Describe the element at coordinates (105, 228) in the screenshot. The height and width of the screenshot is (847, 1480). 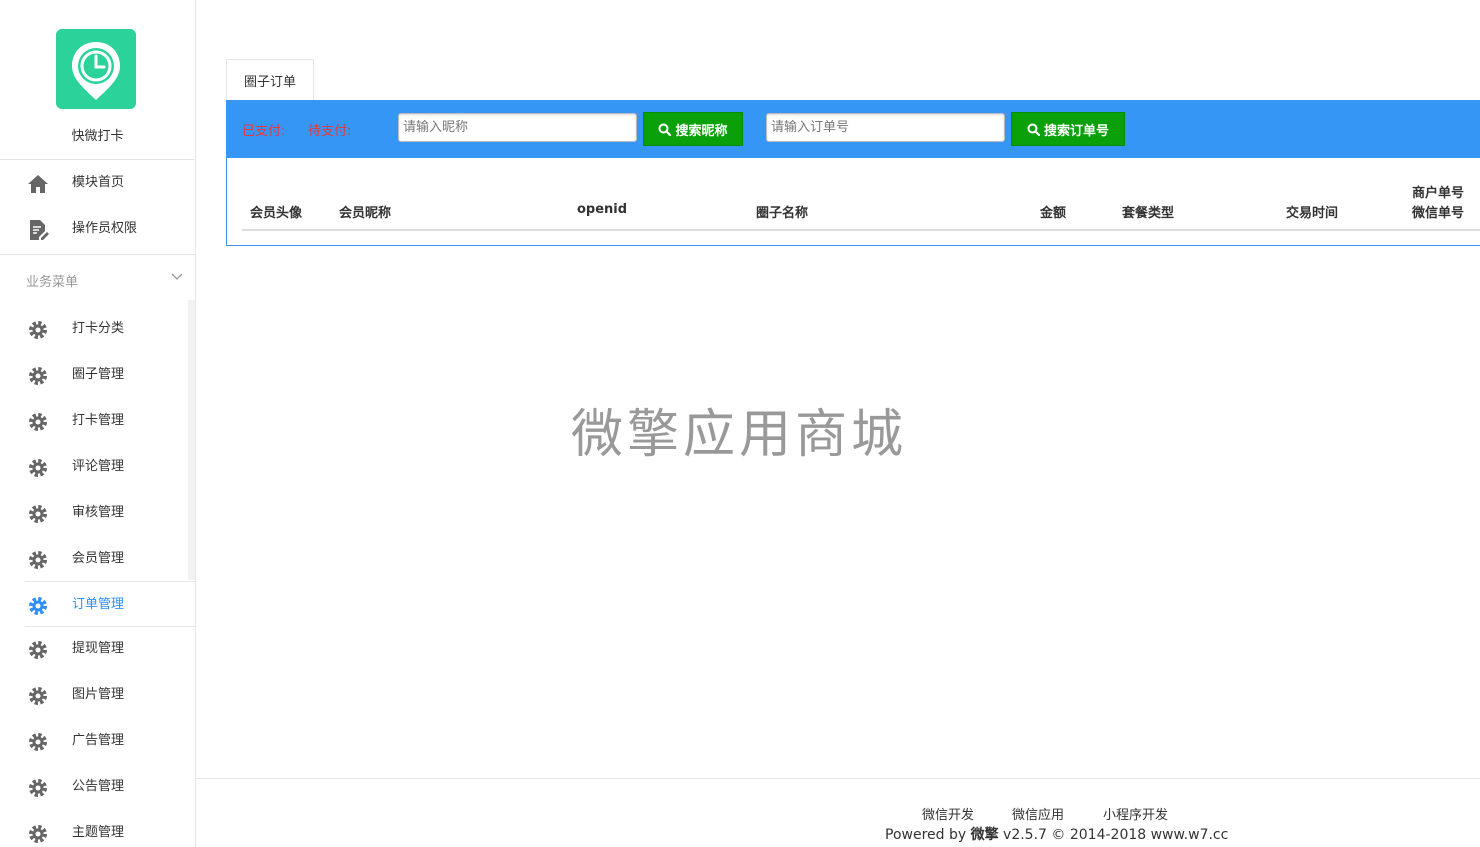
I see `sidebar-item-label: 操作员权限` at that location.